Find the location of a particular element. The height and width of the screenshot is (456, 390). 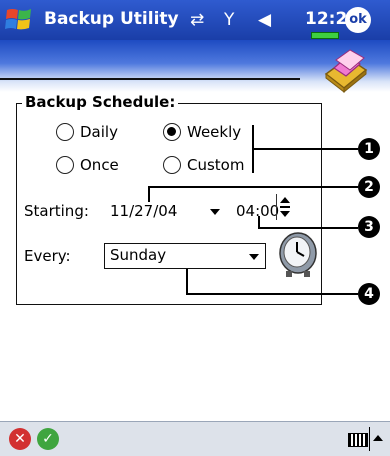

connectivity-icon: ⇄ is located at coordinates (197, 20).